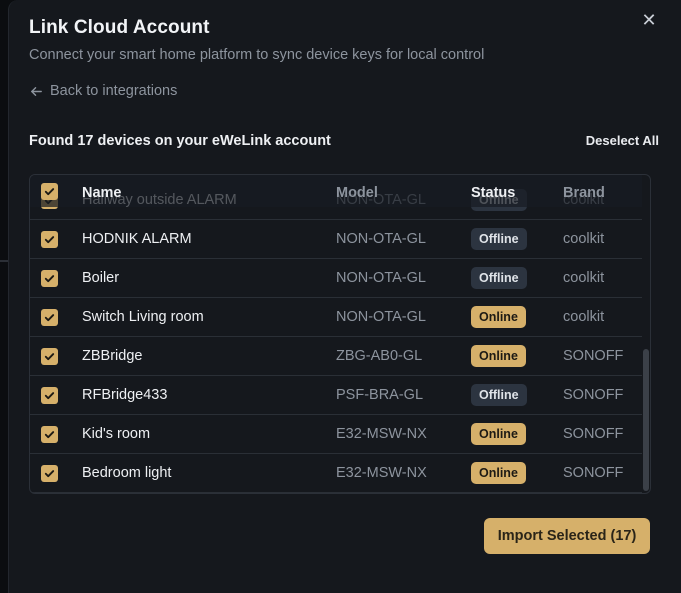 This screenshot has width=681, height=593. I want to click on table-row: ZBBridge ZBG-AB0-GL Online SONOFF, so click(336, 356).